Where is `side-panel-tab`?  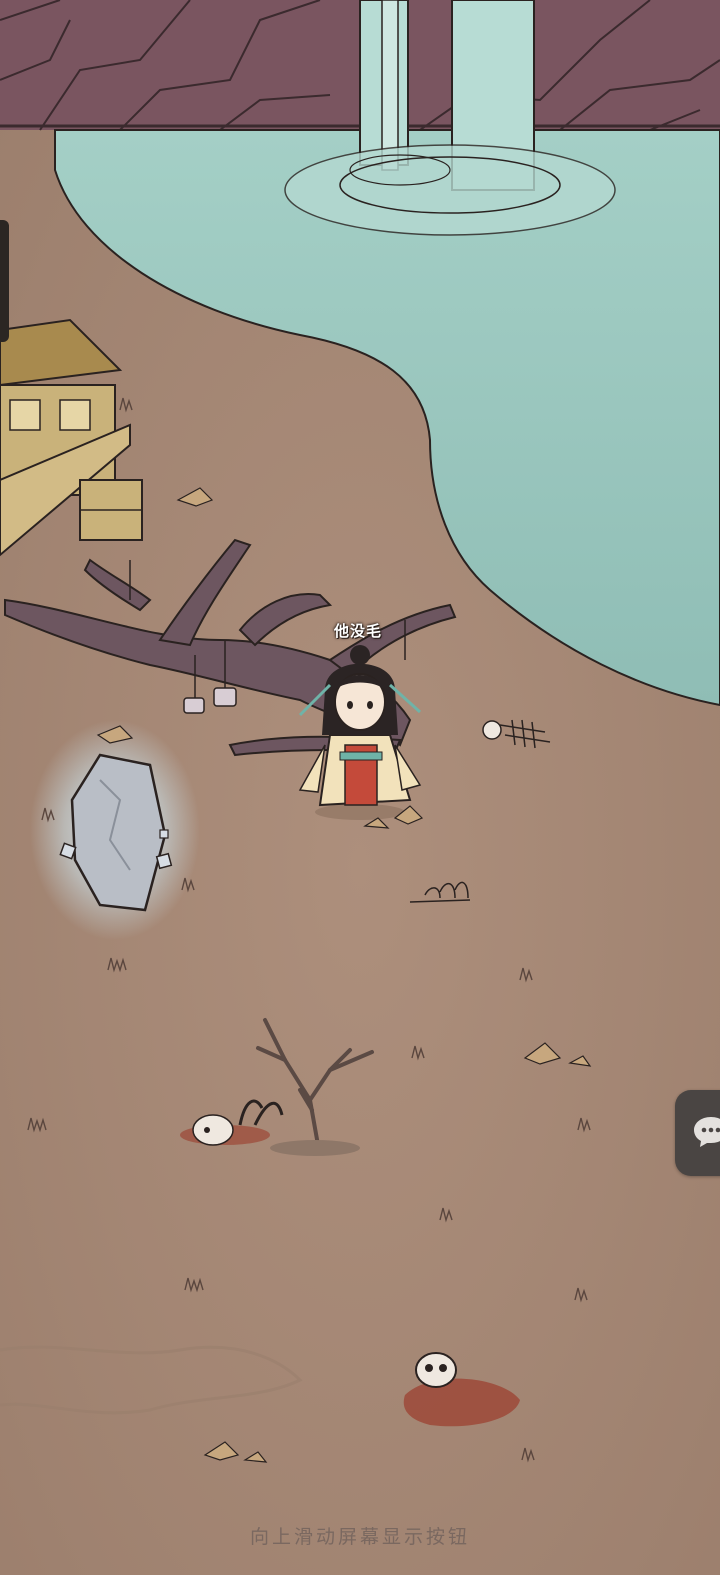
side-panel-tab is located at coordinates (4, 281).